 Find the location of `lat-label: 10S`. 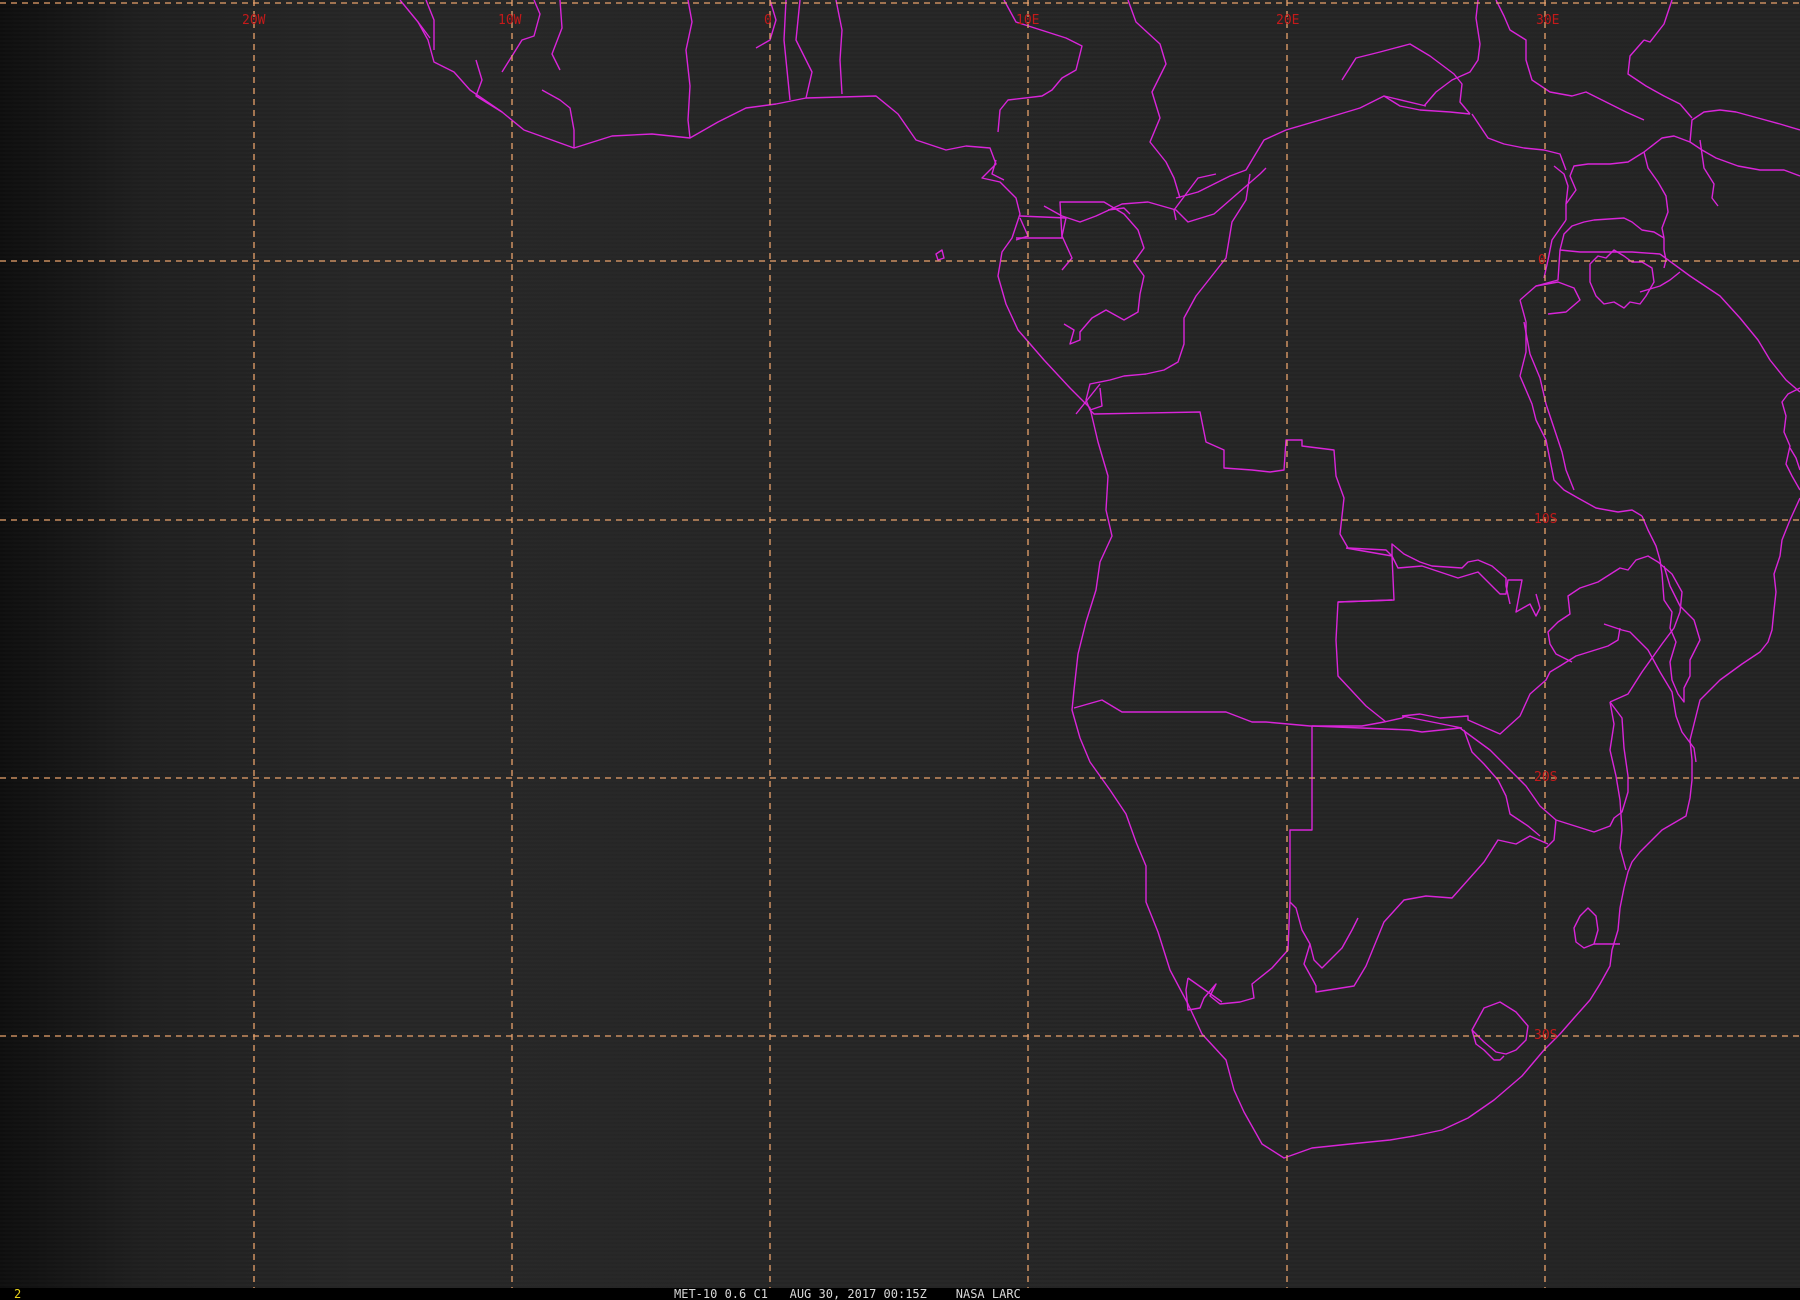

lat-label: 10S is located at coordinates (1545, 519).